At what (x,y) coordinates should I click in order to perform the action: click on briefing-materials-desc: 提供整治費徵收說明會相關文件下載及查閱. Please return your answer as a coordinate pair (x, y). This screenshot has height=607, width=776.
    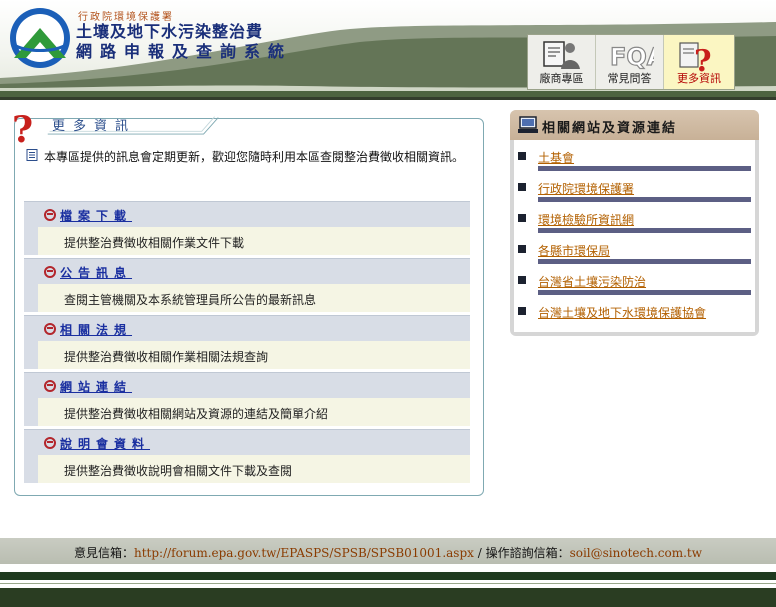
    Looking at the image, I should click on (178, 471).